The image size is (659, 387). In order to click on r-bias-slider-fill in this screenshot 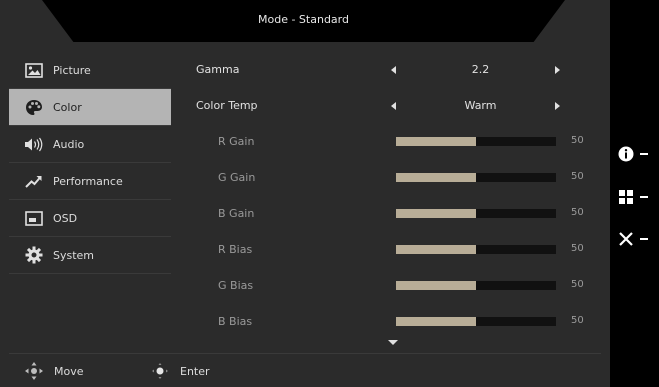, I will do `click(436, 249)`.